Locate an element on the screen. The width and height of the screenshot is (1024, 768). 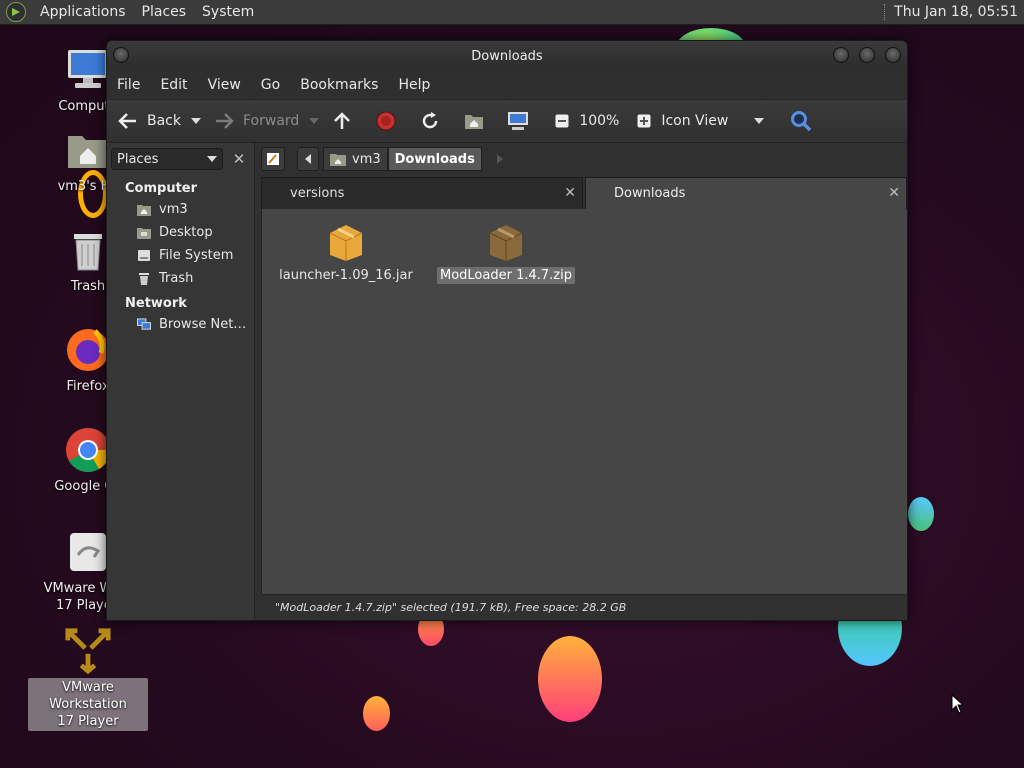
file-name: launcher-1.09_16.jar is located at coordinates (346, 275).